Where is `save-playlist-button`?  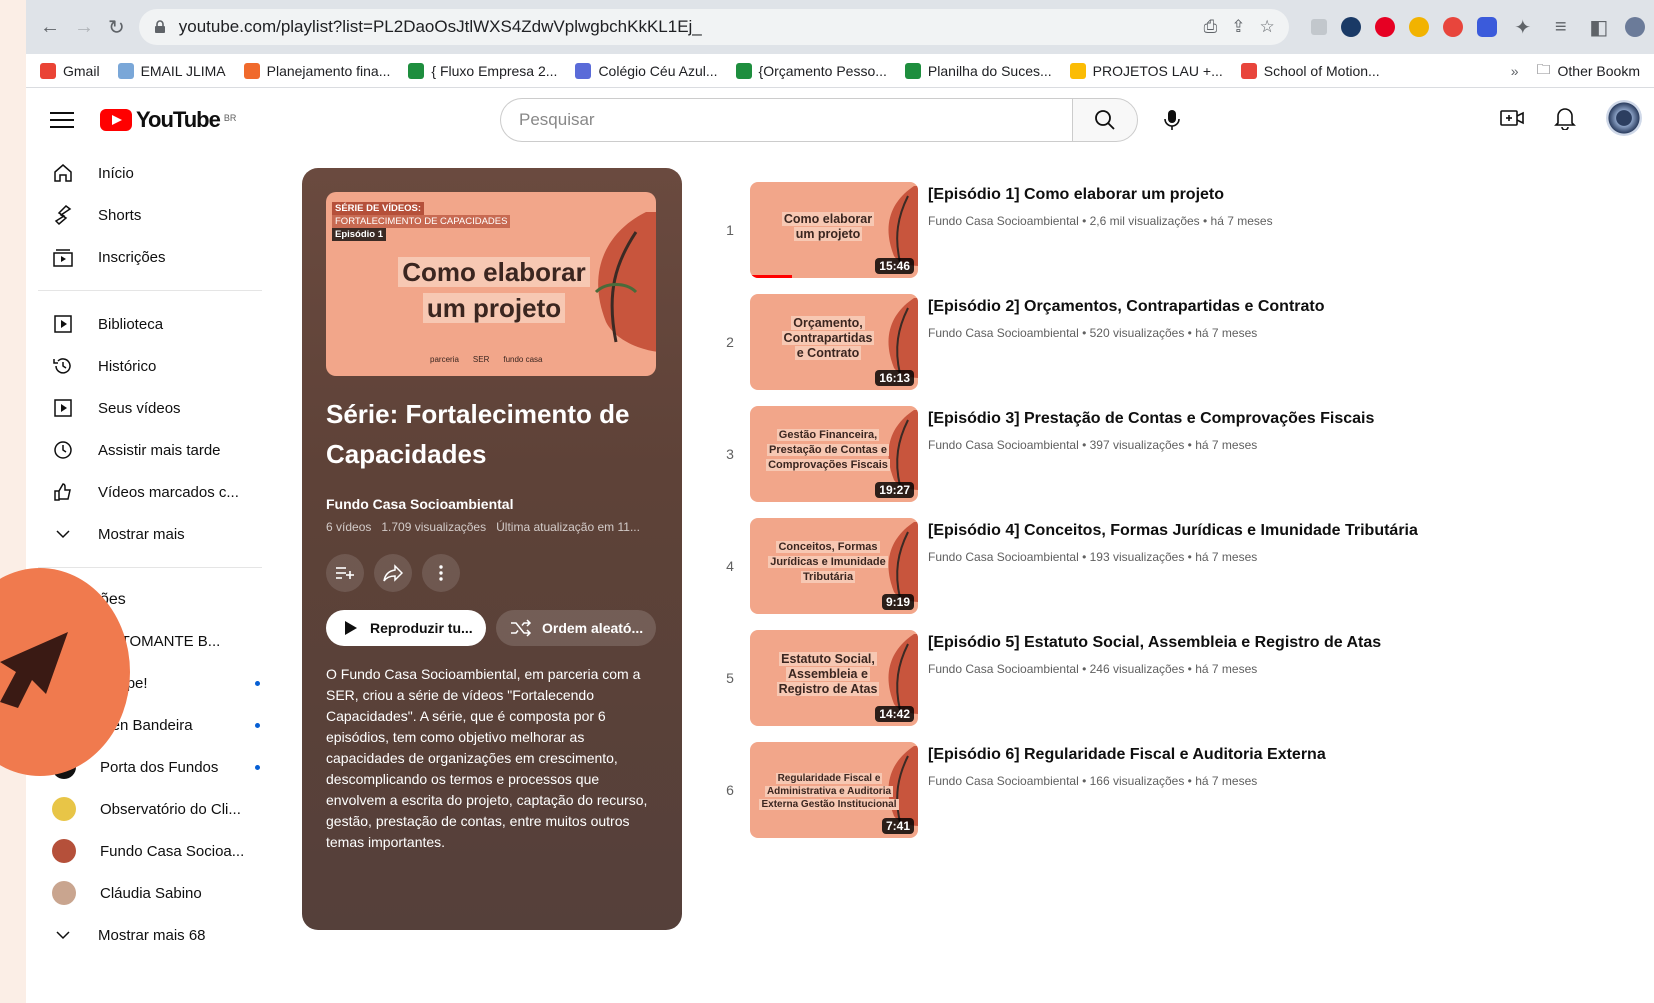 save-playlist-button is located at coordinates (345, 573).